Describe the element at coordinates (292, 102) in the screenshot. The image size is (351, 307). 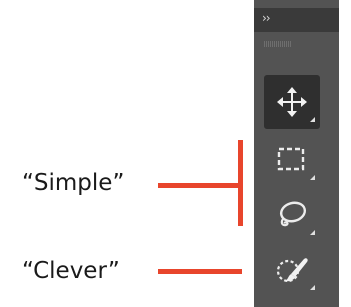
I see `move-tool` at that location.